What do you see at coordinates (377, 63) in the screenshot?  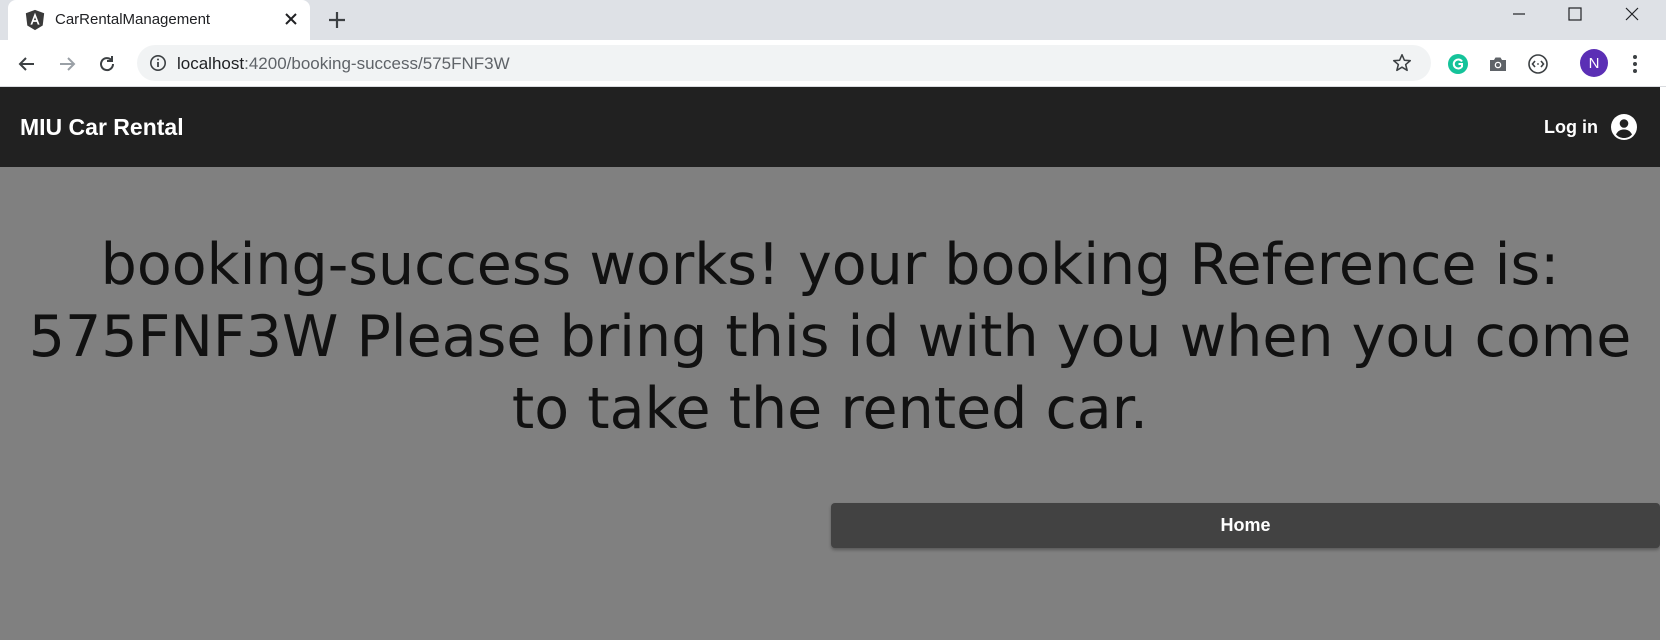 I see `url-path: :4200/booking-success/575FNF3W` at bounding box center [377, 63].